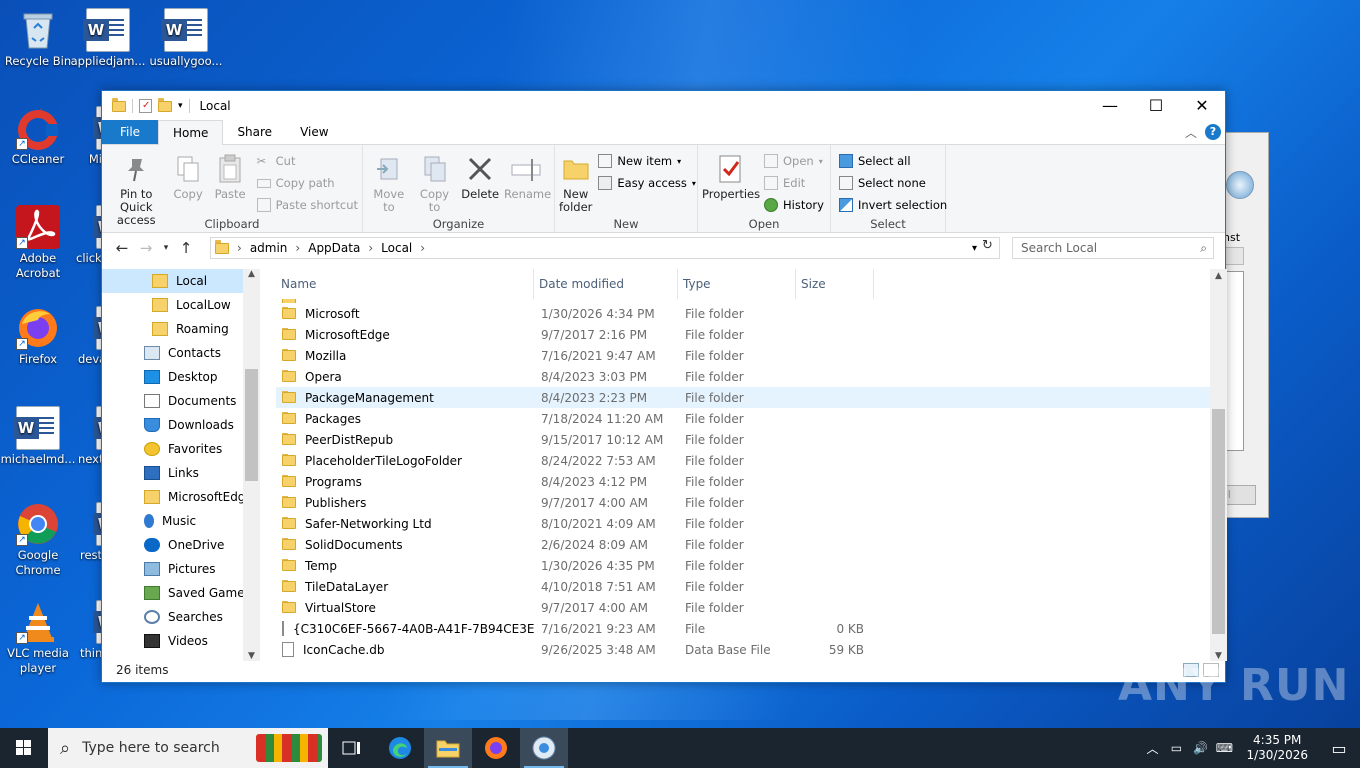  Describe the element at coordinates (251, 656) in the screenshot. I see `scroll-down-arrow-icon: ▼` at that location.